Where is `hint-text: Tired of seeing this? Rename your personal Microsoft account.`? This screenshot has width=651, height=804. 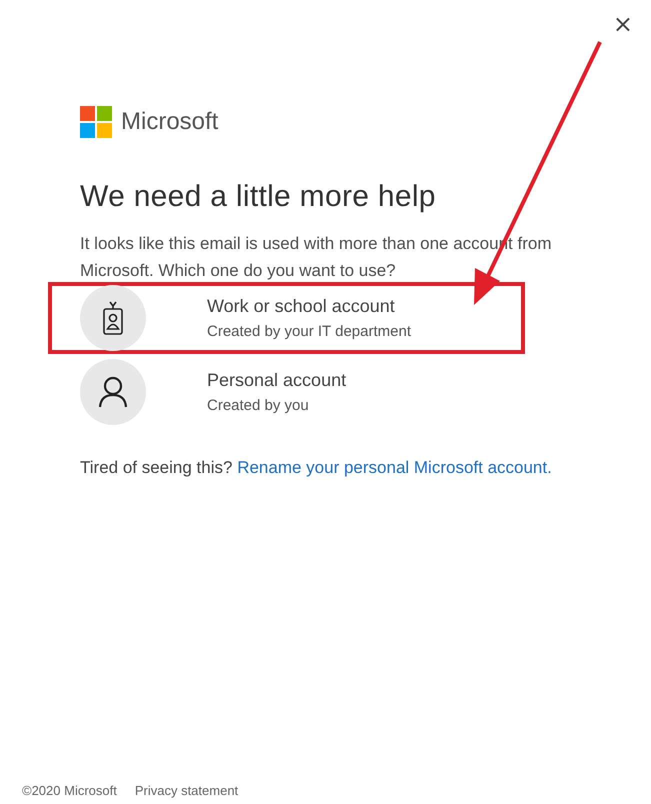
hint-text: Tired of seeing this? Rename your personal Microsoft account. is located at coordinates (316, 468).